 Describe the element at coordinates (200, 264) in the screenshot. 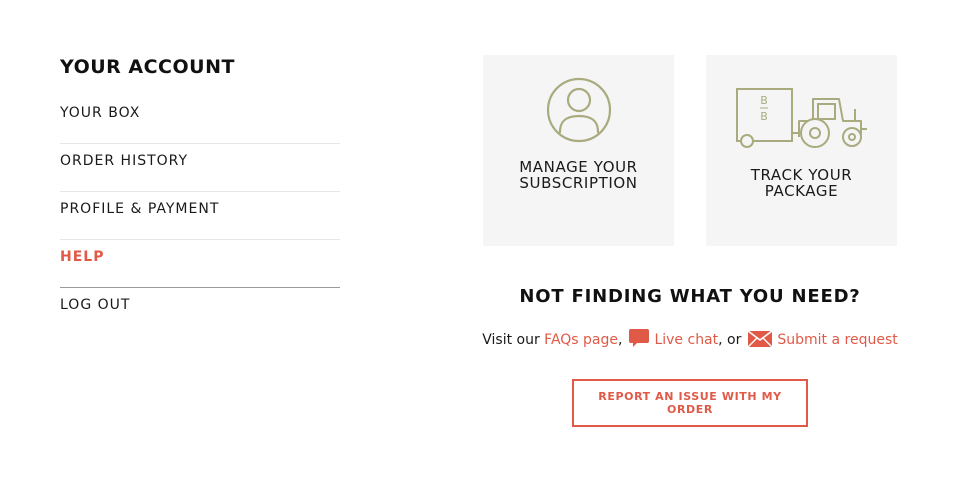

I see `nav-item-help: HELP` at that location.